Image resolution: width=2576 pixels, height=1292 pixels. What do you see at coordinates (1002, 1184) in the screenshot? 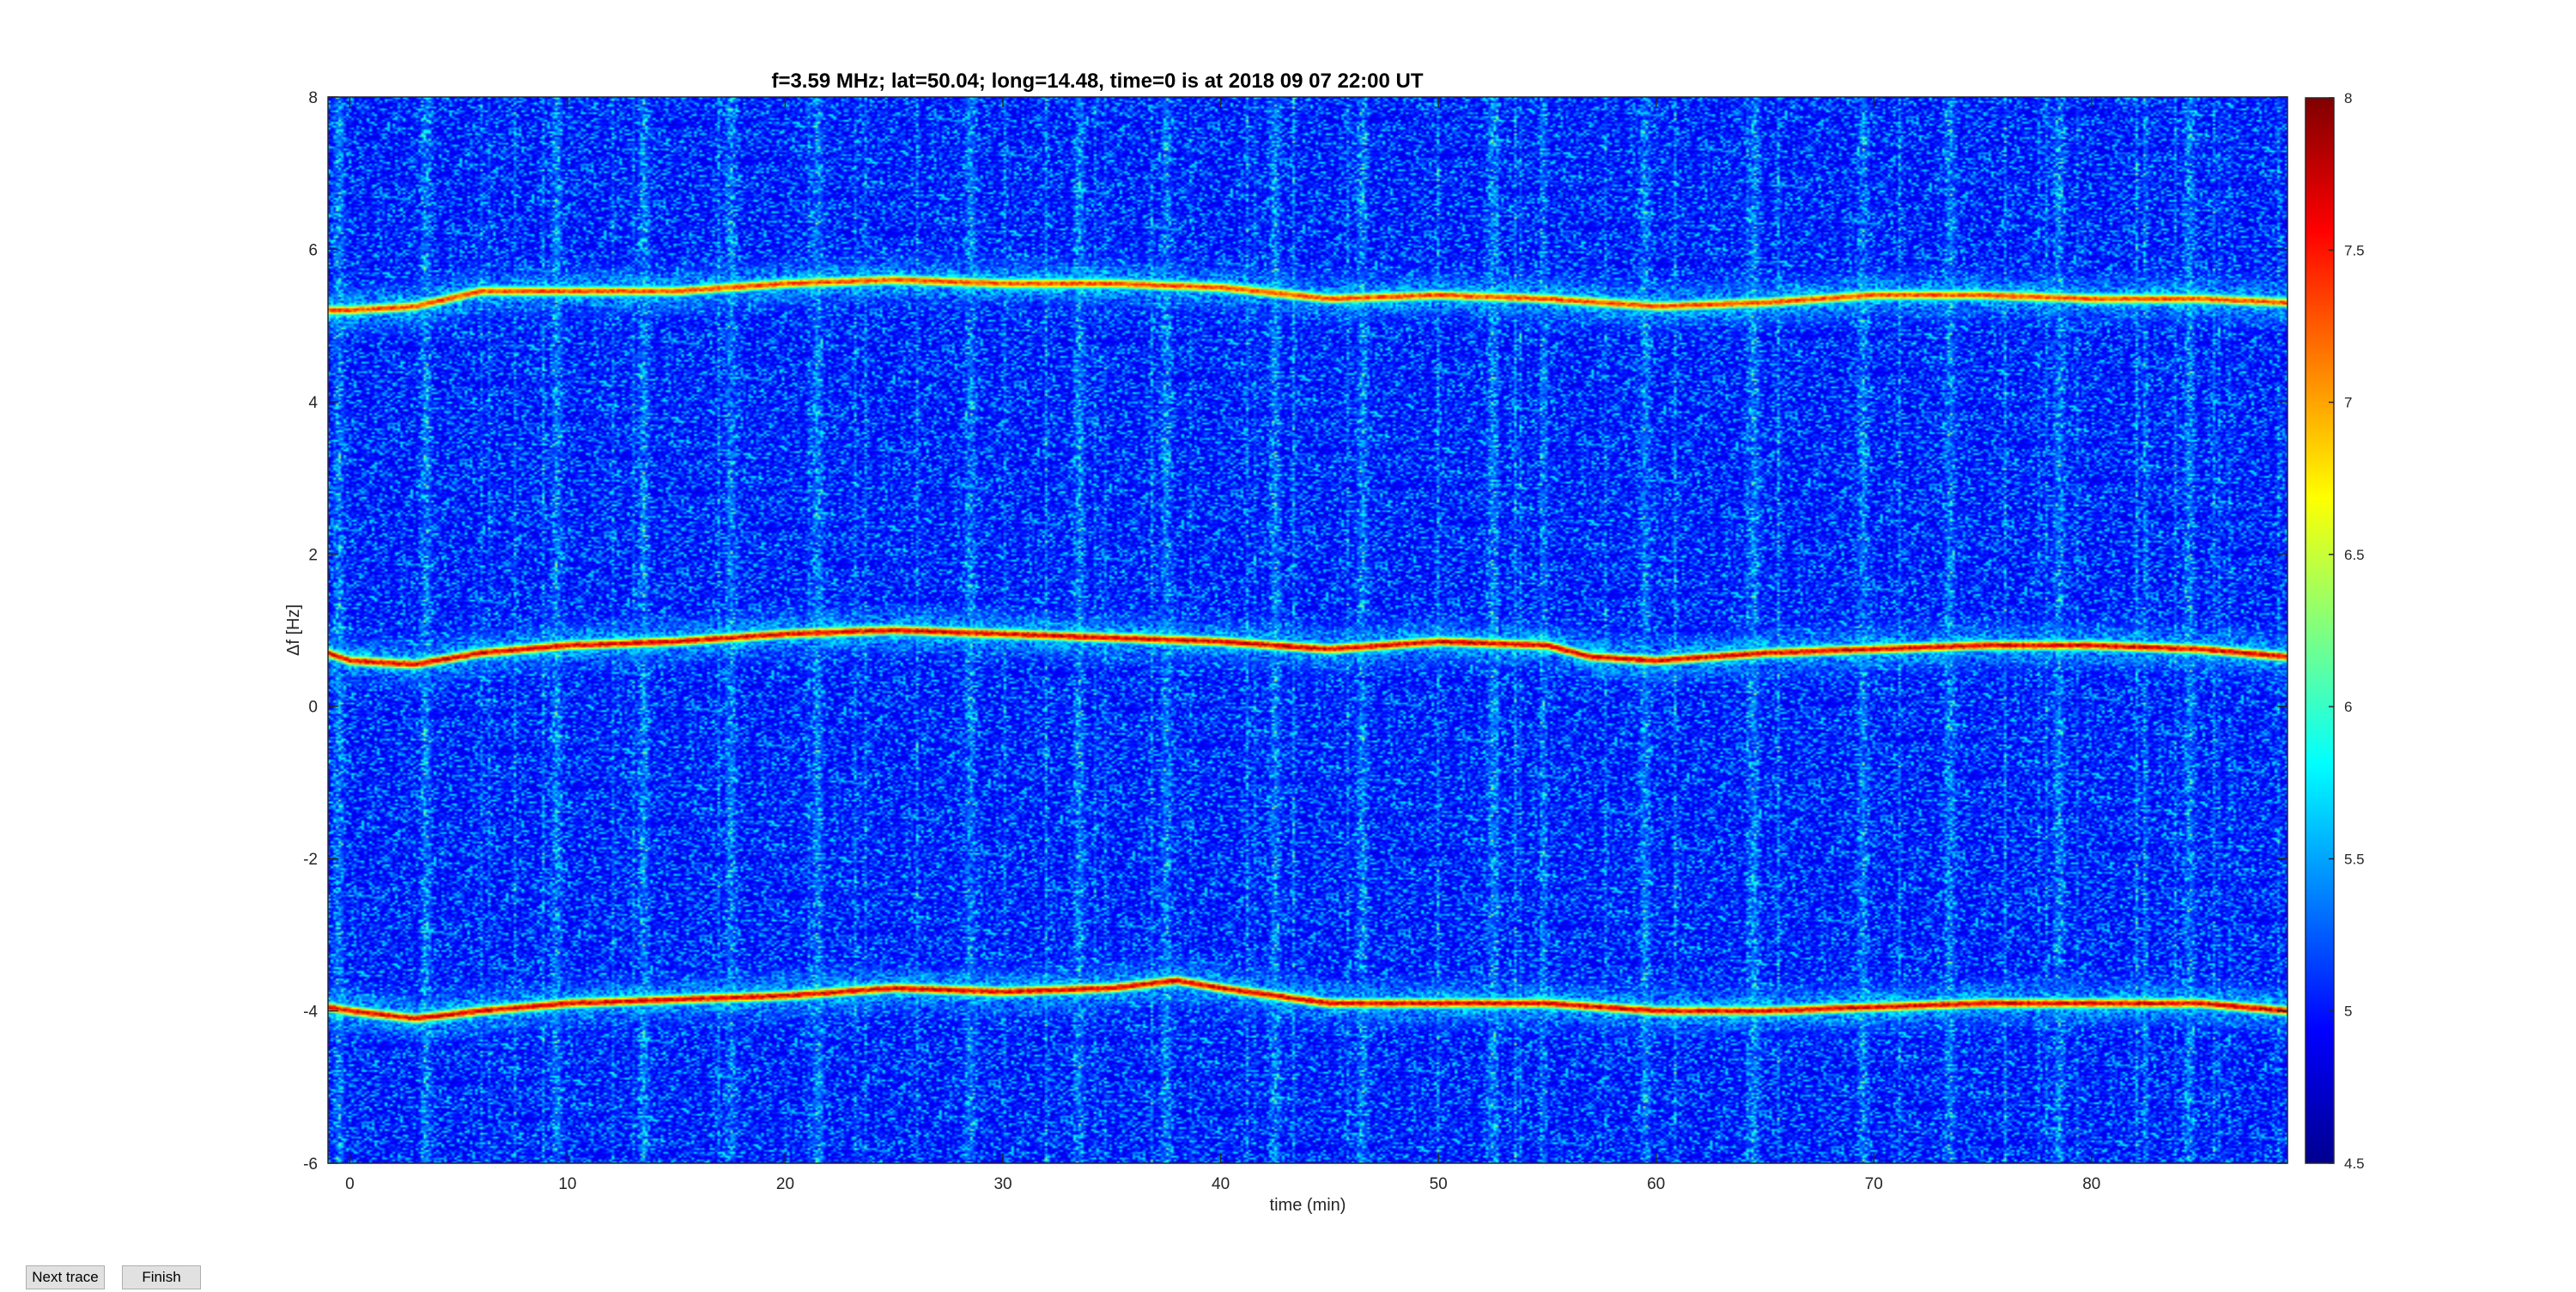
I see `x-tick-label: 30` at bounding box center [1002, 1184].